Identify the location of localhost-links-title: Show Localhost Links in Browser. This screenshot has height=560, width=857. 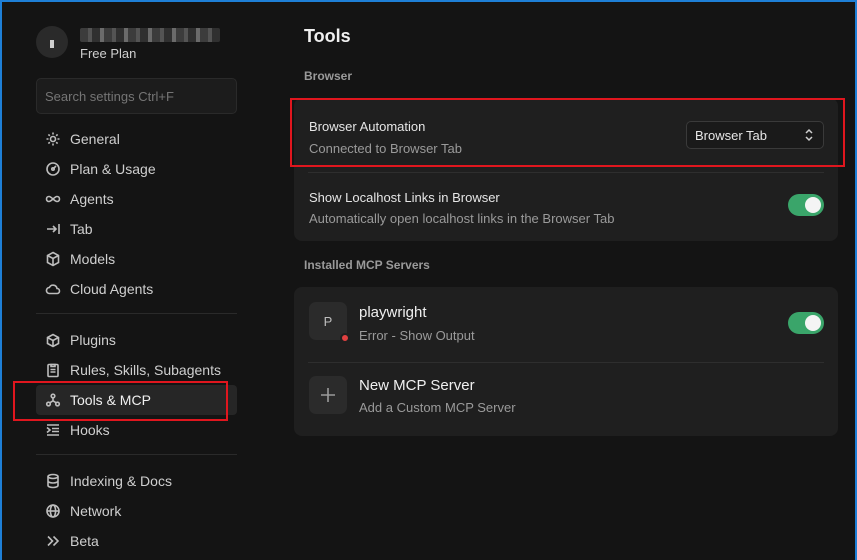
(404, 197).